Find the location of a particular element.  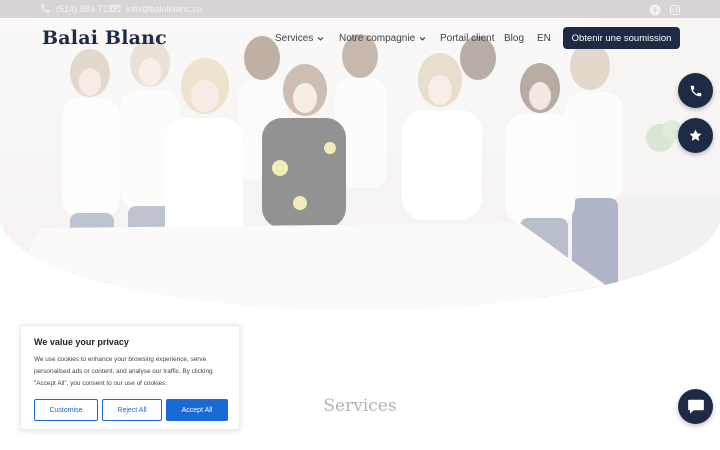

nav-item-portail-client: Portail client is located at coordinates (467, 38).